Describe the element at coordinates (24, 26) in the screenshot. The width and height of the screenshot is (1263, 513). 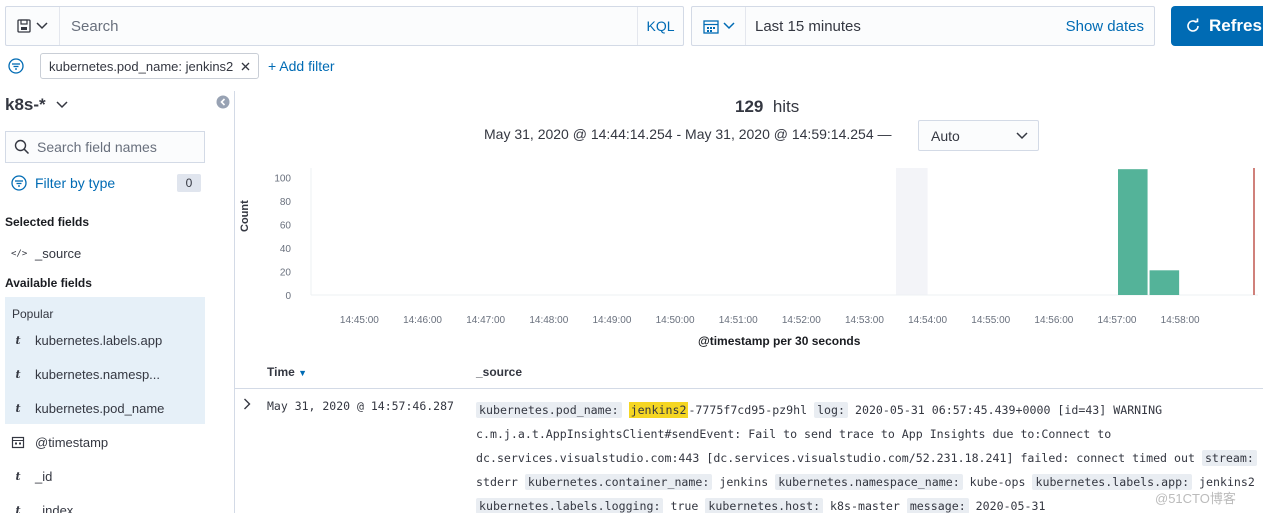
I see `disk-icon` at that location.